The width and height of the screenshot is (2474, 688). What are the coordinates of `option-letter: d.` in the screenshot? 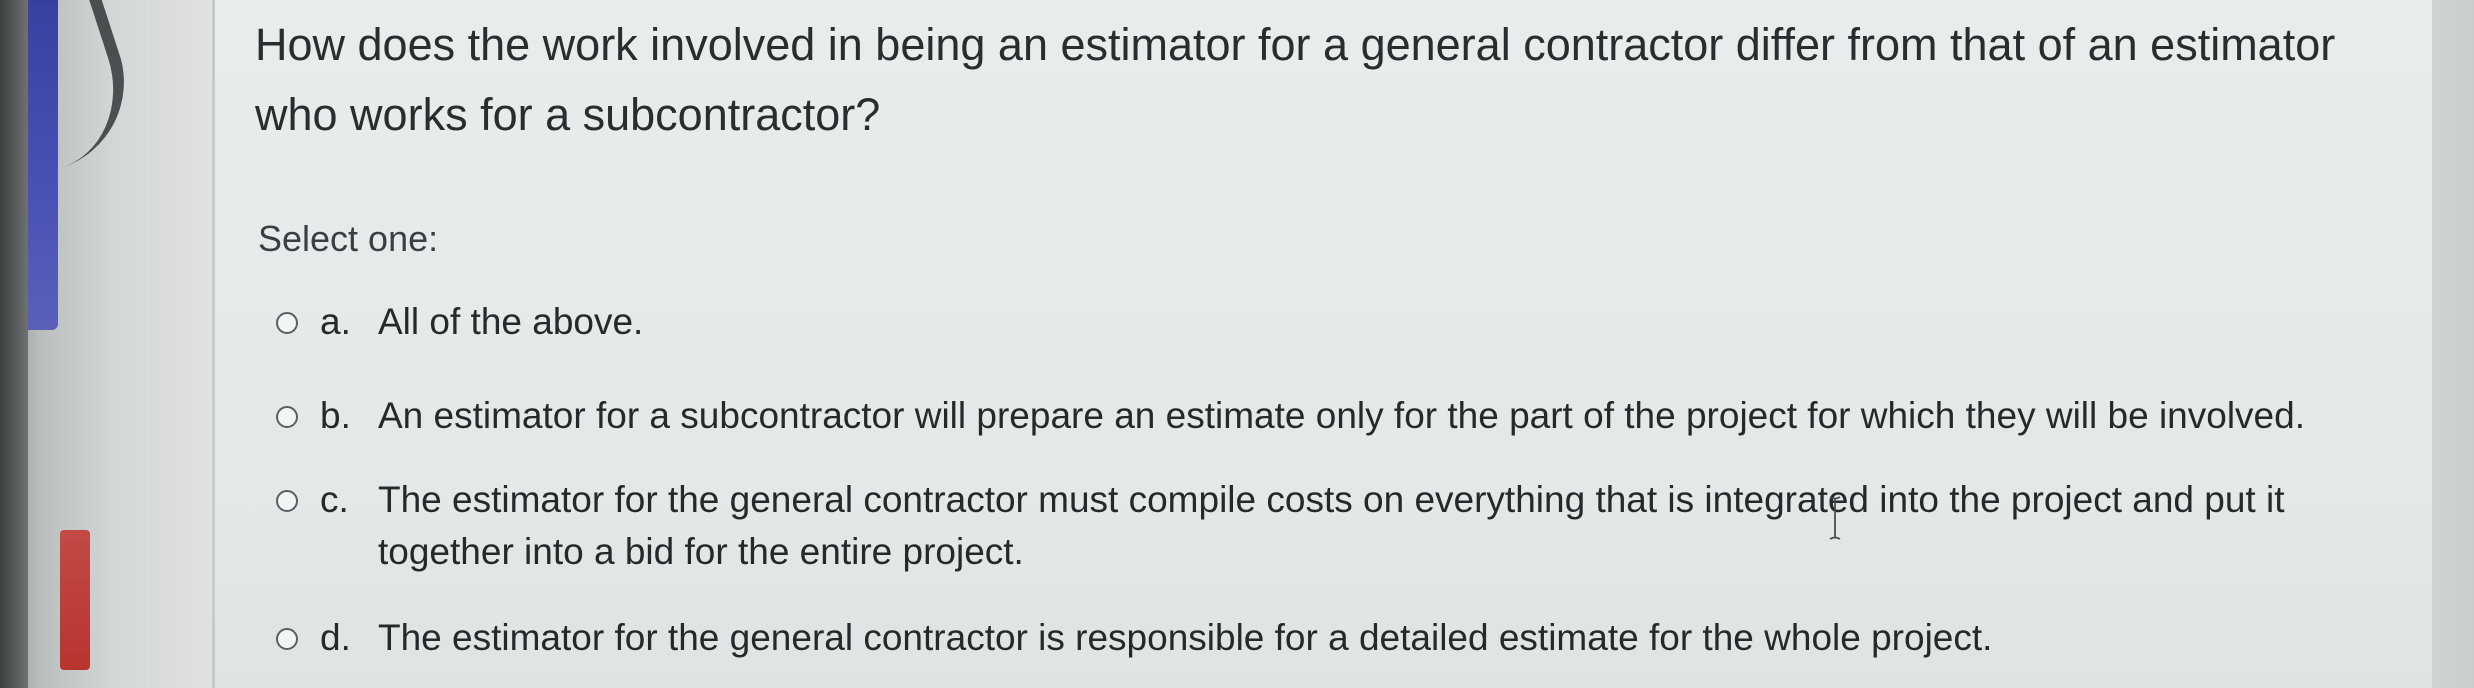 It's located at (335, 637).